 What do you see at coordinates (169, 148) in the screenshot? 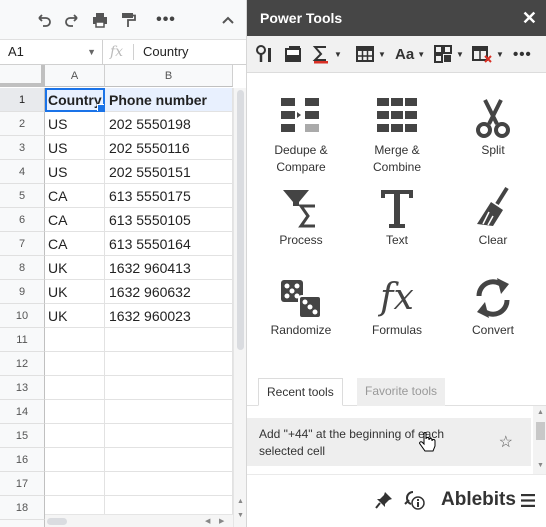
I see `cell: 202 5550116` at bounding box center [169, 148].